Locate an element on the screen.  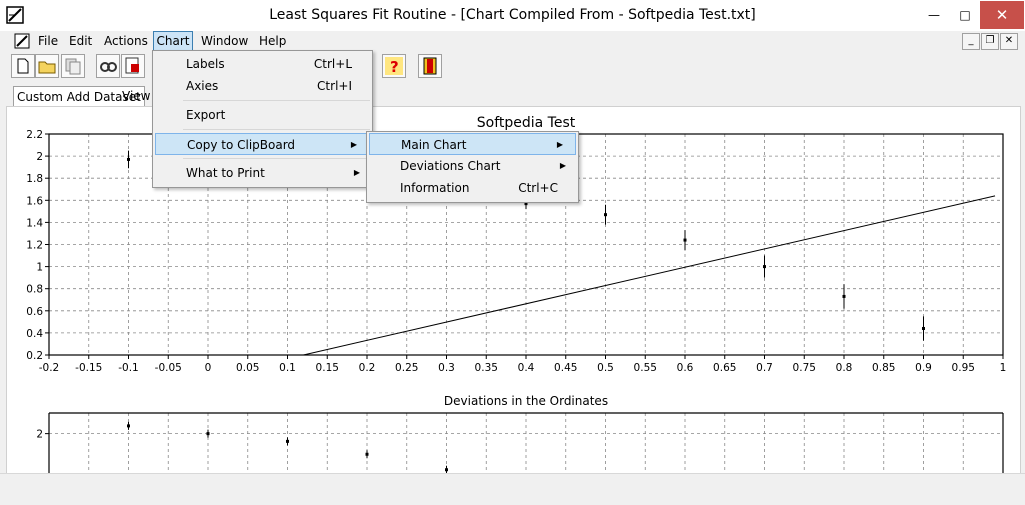
export-icon is located at coordinates (132, 65).